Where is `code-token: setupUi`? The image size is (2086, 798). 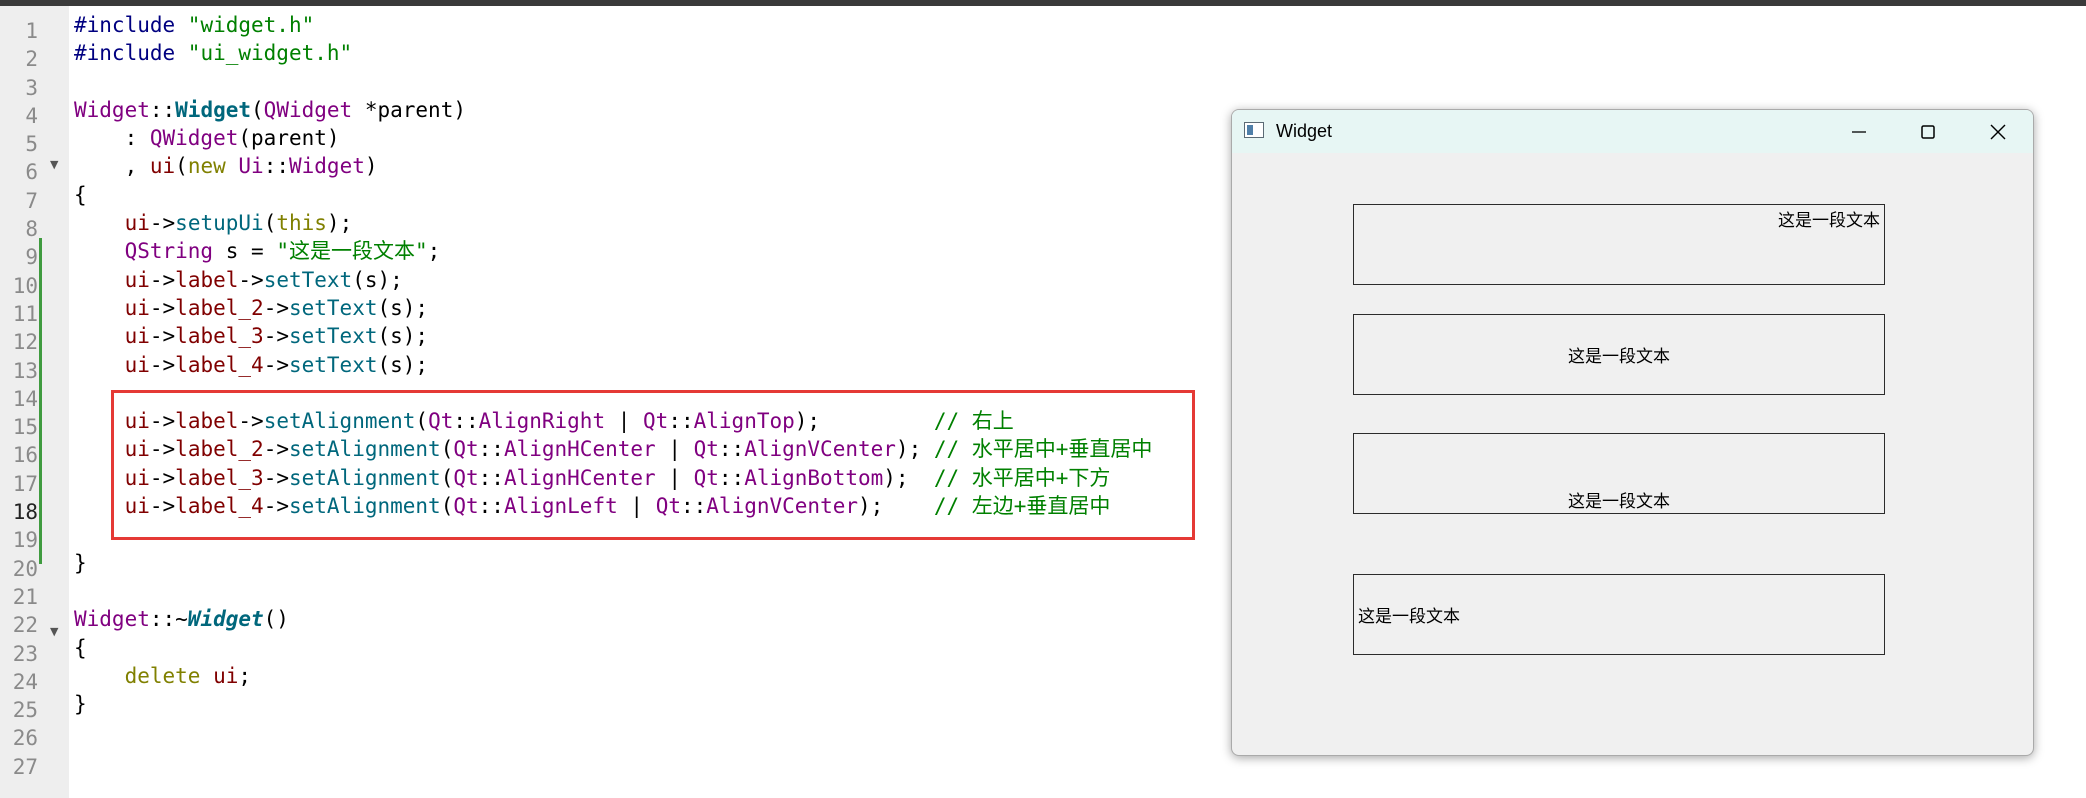
code-token: setupUi is located at coordinates (219, 223).